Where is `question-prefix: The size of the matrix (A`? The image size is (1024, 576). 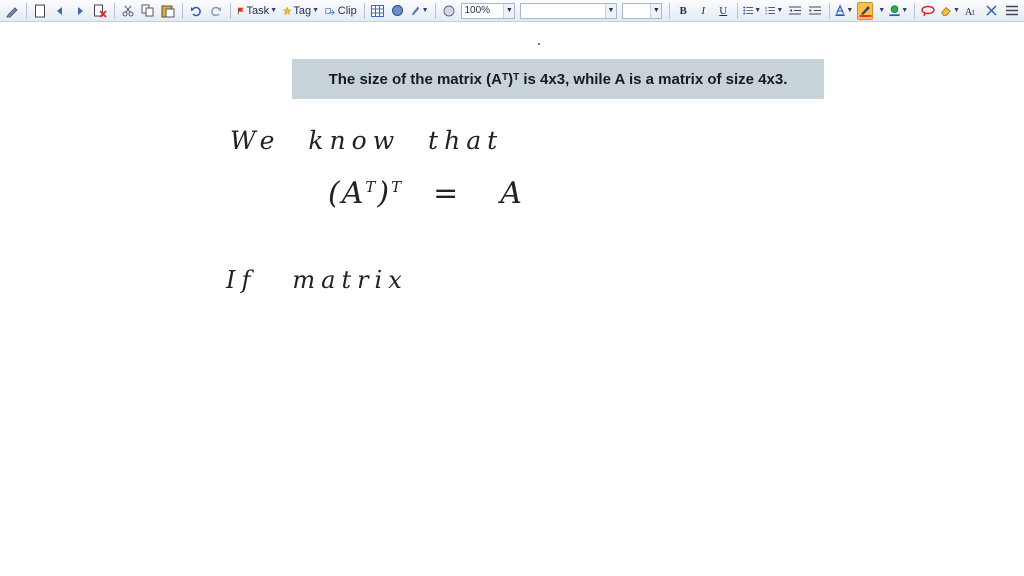 question-prefix: The size of the matrix (A is located at coordinates (415, 79).